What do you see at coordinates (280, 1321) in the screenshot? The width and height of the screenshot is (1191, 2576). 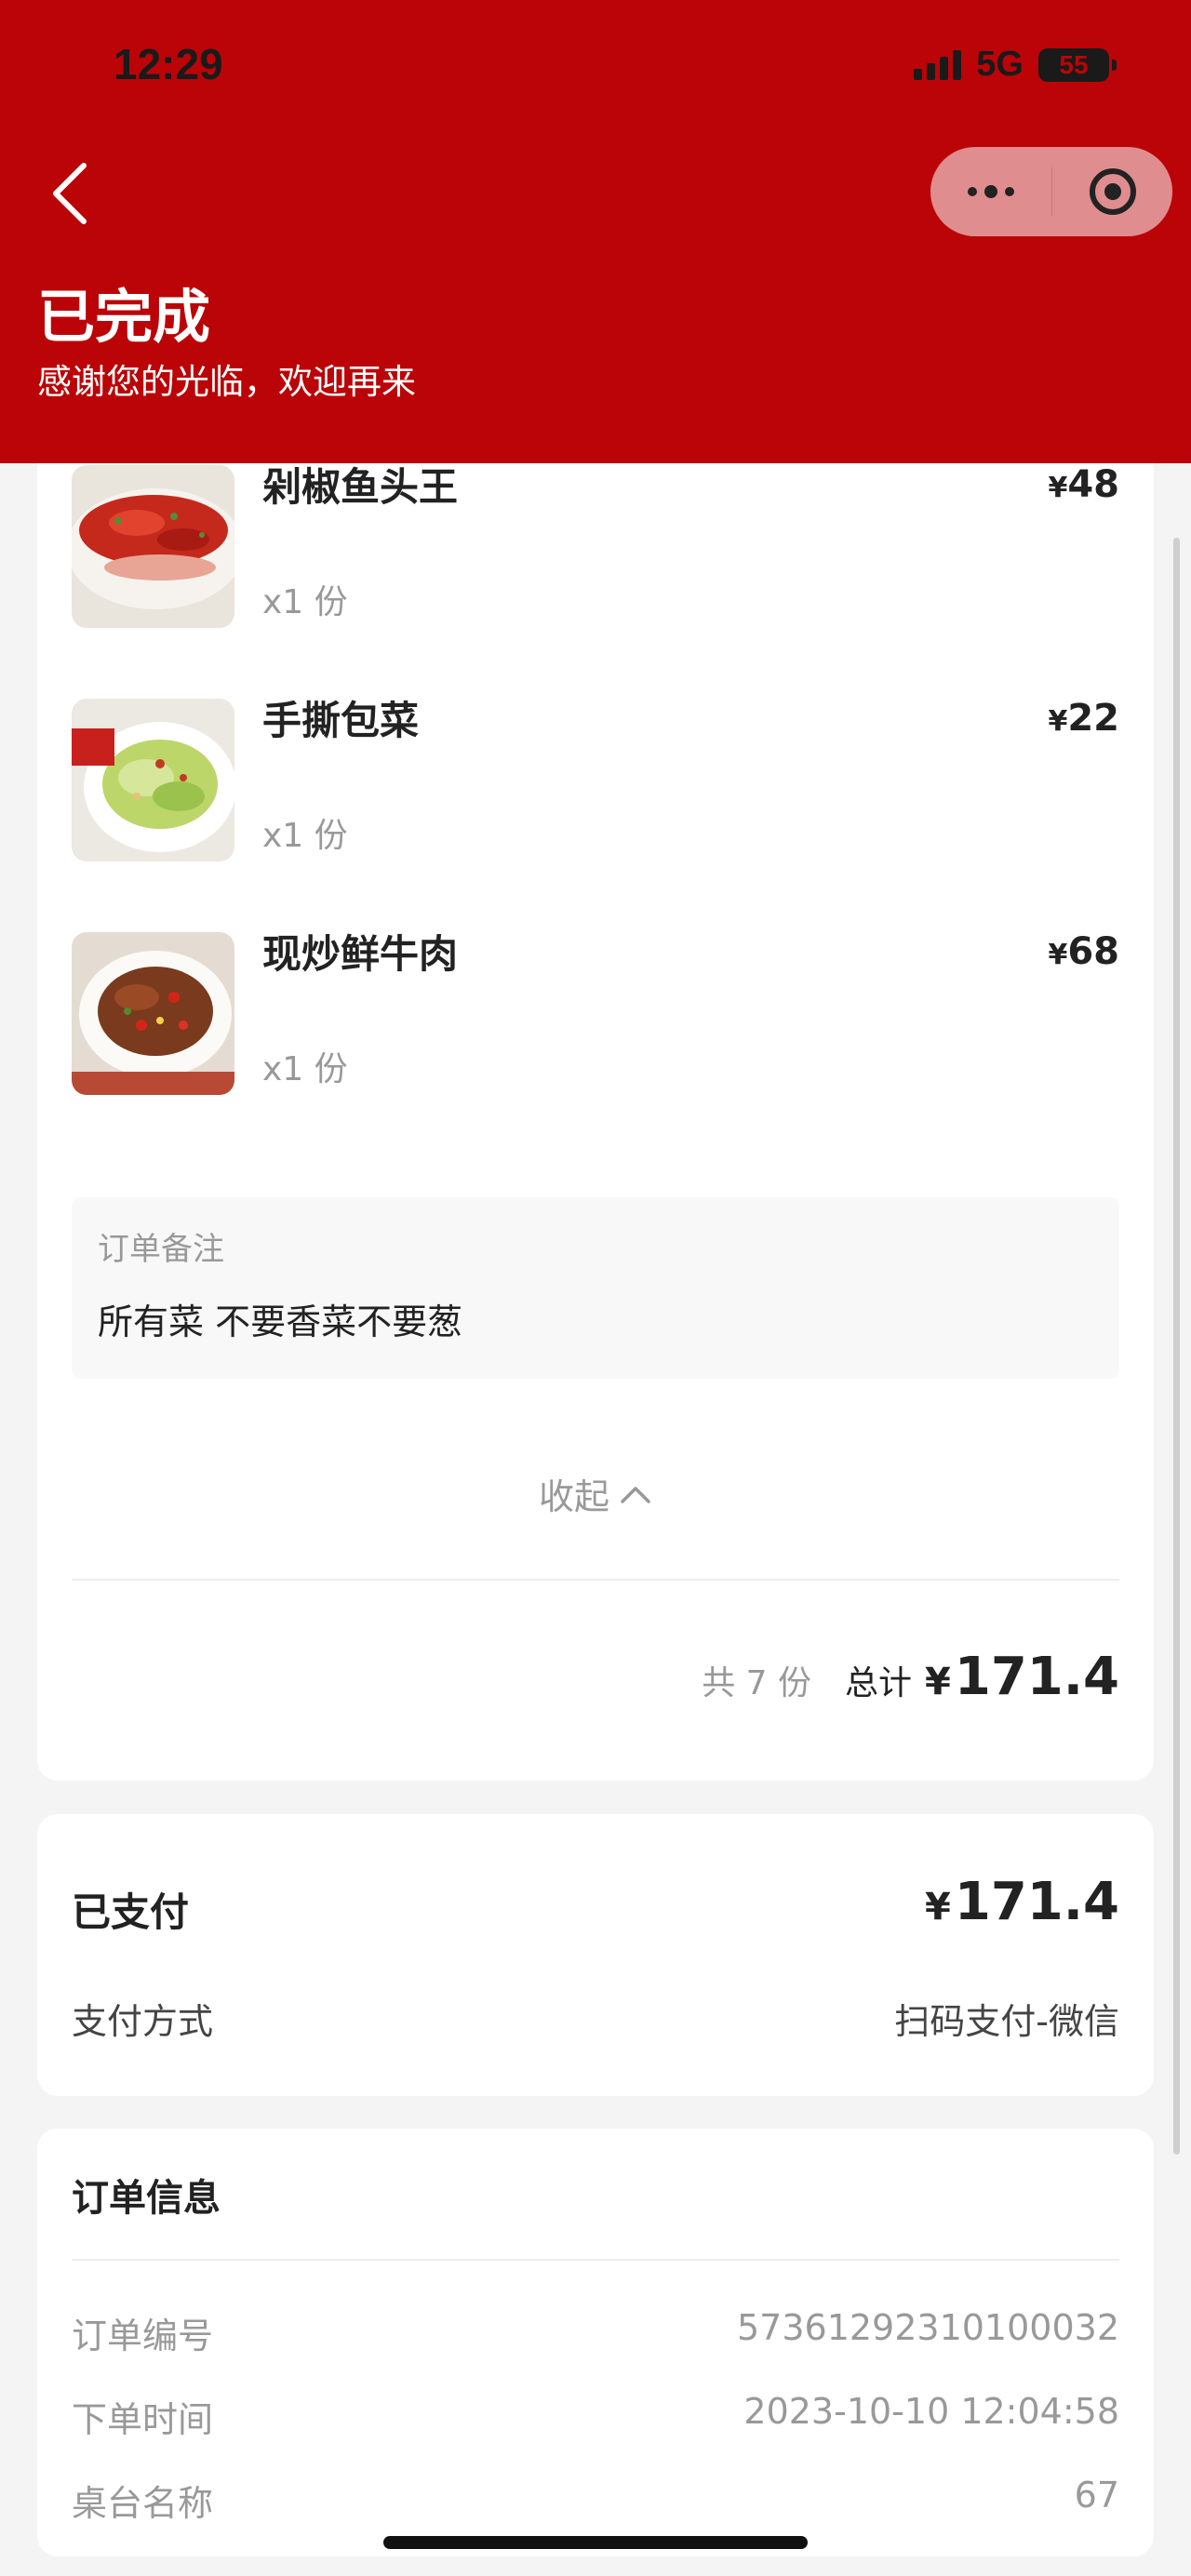 I see `order-note-text: 所有菜 不要香菜不要葱` at bounding box center [280, 1321].